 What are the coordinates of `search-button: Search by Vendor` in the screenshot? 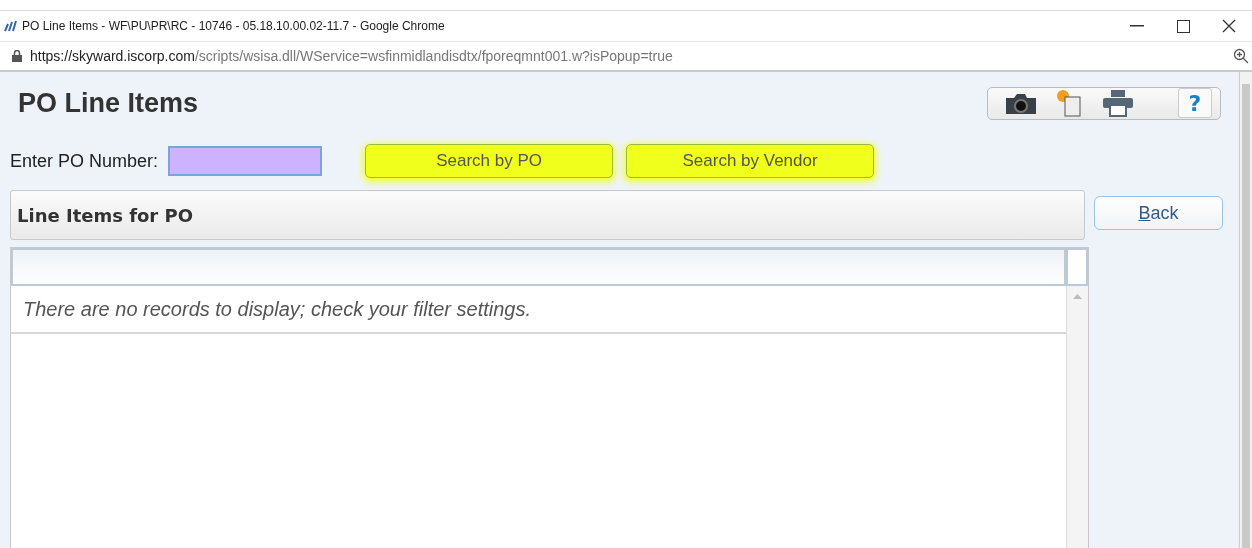 It's located at (750, 161).